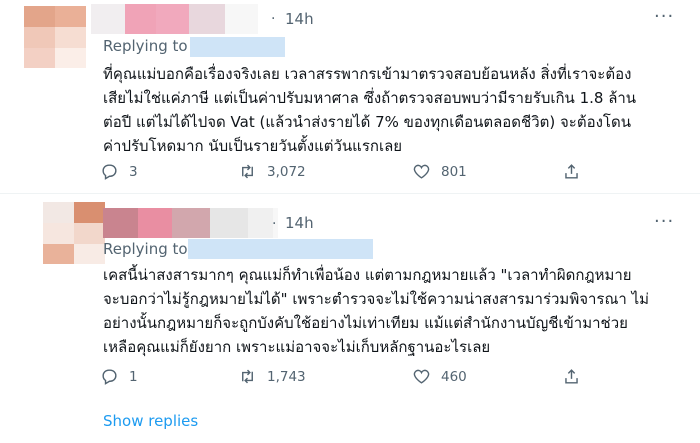 Image resolution: width=700 pixels, height=443 pixels. Describe the element at coordinates (454, 171) in the screenshot. I see `like-count: 801` at that location.